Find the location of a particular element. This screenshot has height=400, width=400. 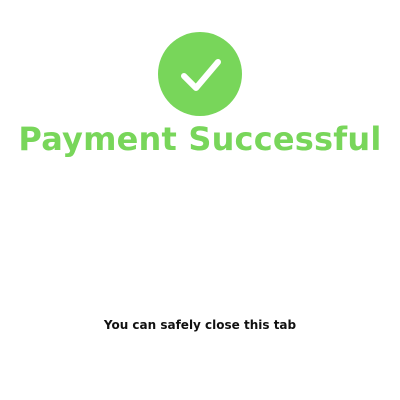

close-tab-message: You can safely close this tab is located at coordinates (200, 325).